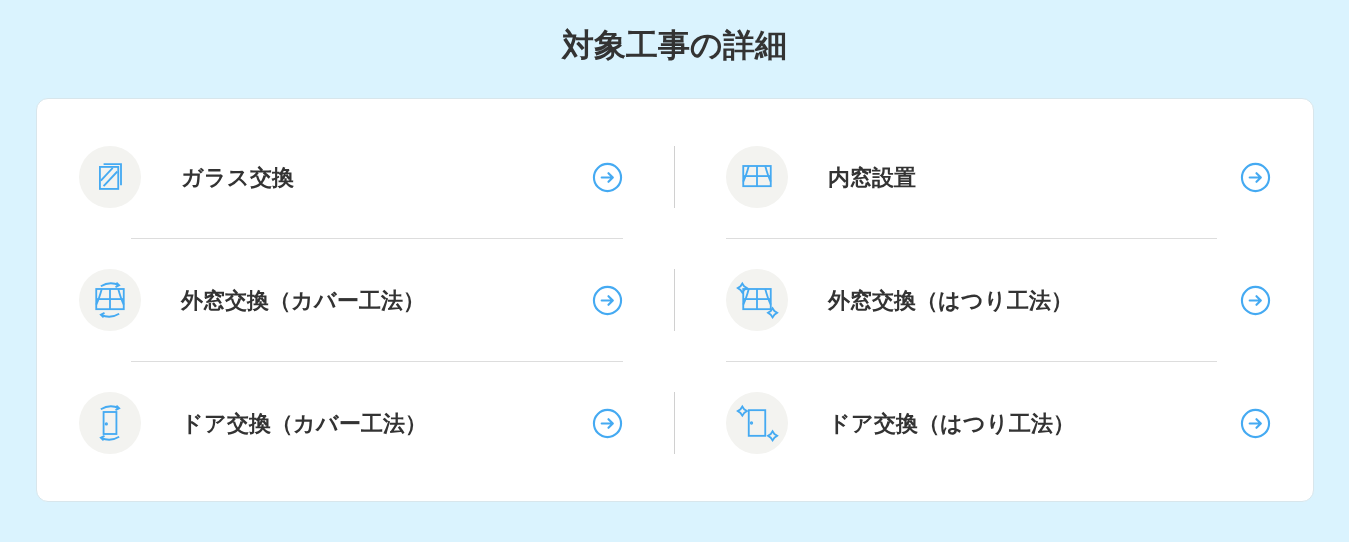 This screenshot has width=1349, height=542. What do you see at coordinates (872, 177) in the screenshot?
I see `item-label: 内窓設置` at bounding box center [872, 177].